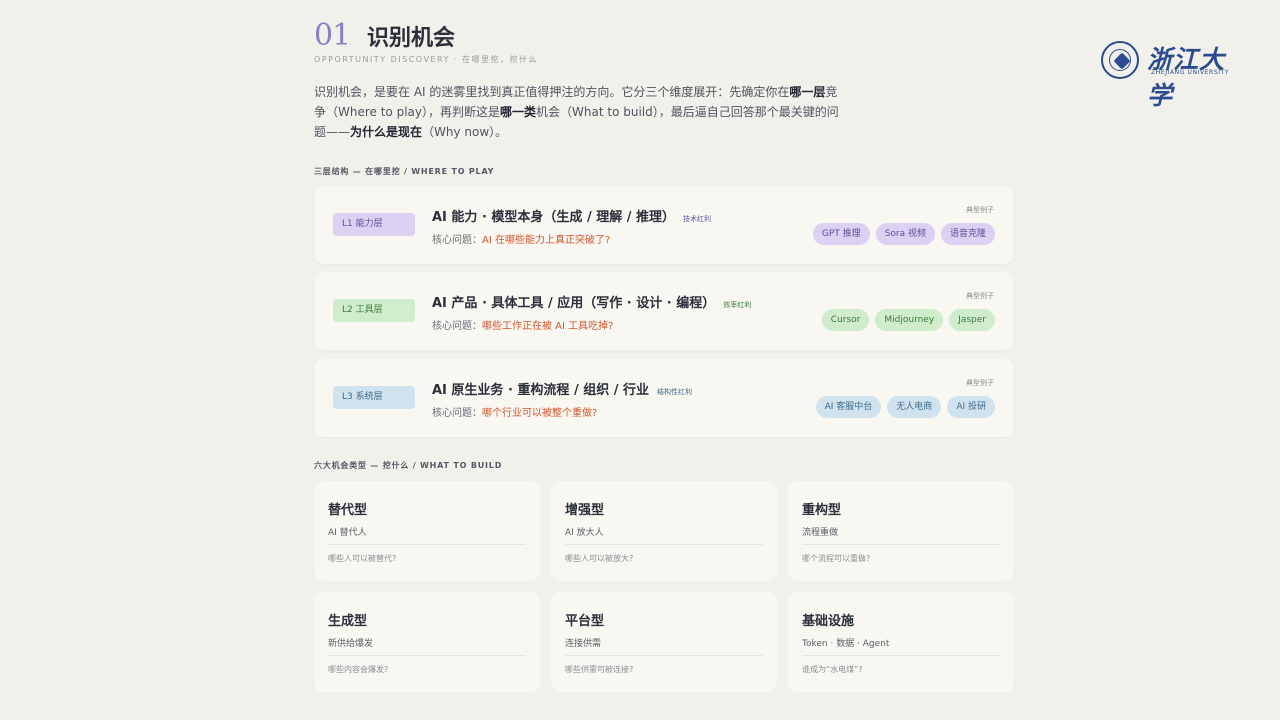 The image size is (1280, 720). I want to click on type-card-generative: 生成型 新供给爆发 哪些内容会爆发?, so click(427, 642).